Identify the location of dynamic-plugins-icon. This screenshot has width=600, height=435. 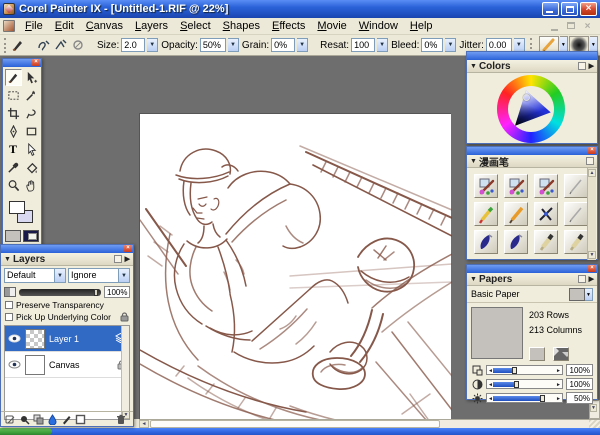
(24, 419).